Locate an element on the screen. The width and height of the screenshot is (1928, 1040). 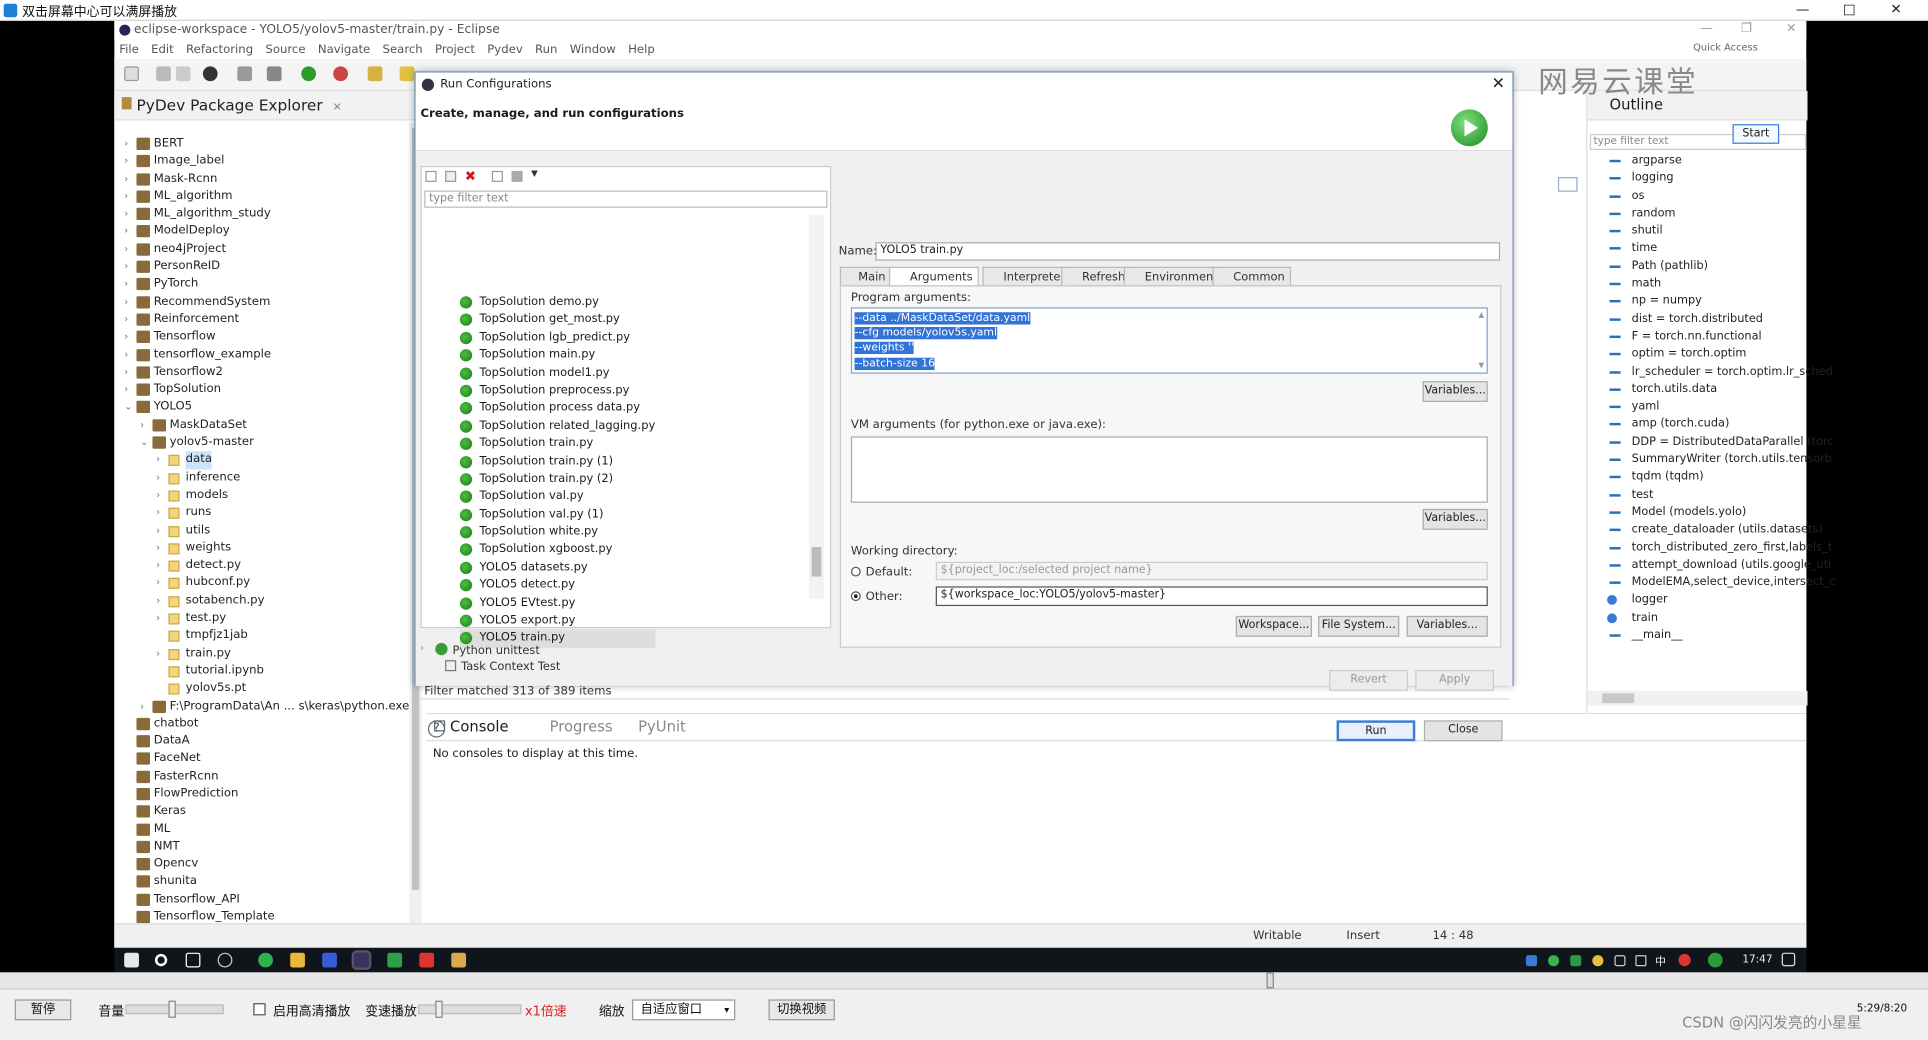
save-all-icon is located at coordinates (183, 74).